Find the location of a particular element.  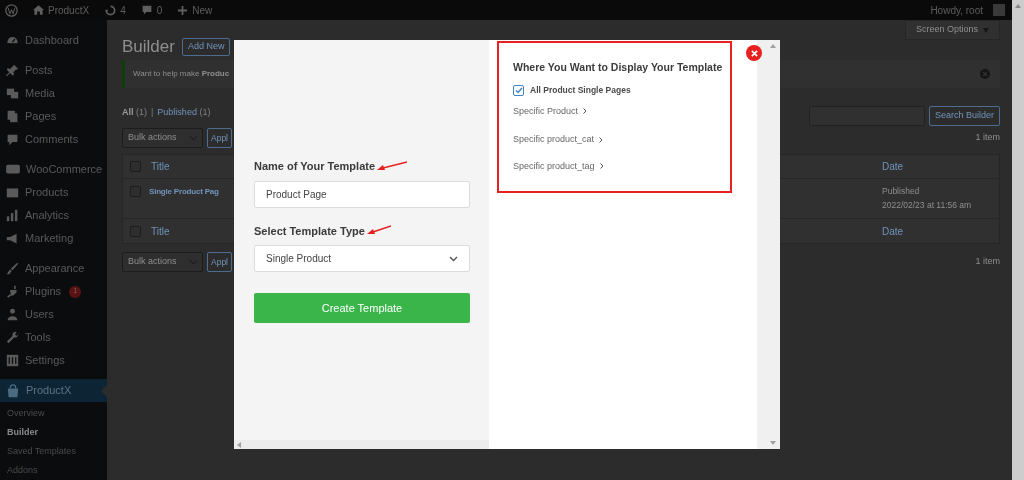

sidebar-item: Settings is located at coordinates (53, 360).